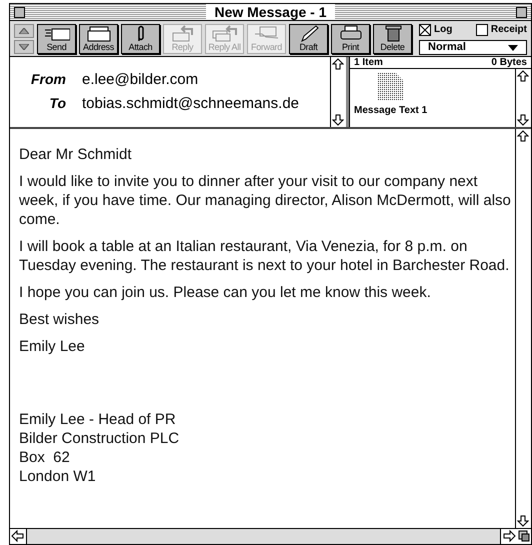 Image resolution: width=532 pixels, height=545 pixels. What do you see at coordinates (140, 80) in the screenshot?
I see `address-field: e.lee@bilder.com` at bounding box center [140, 80].